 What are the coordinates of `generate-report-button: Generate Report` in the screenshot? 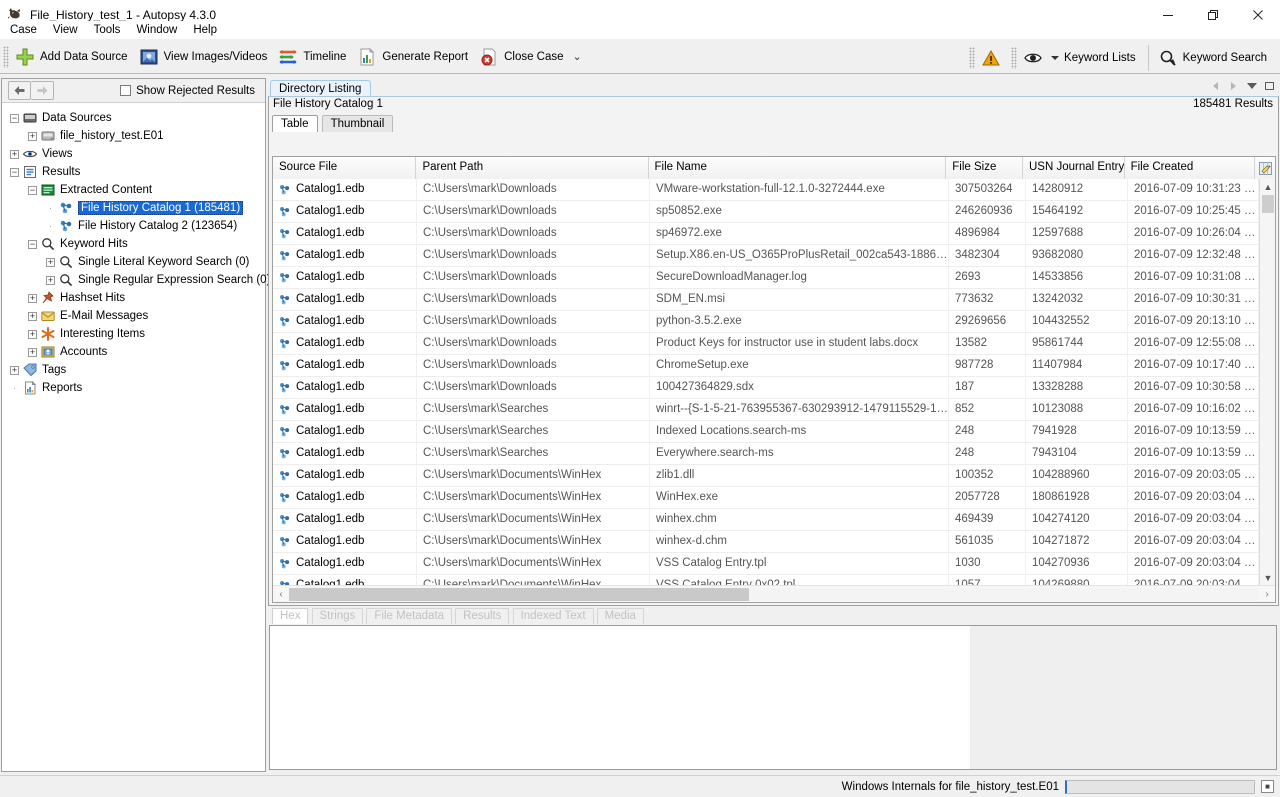 It's located at (414, 57).